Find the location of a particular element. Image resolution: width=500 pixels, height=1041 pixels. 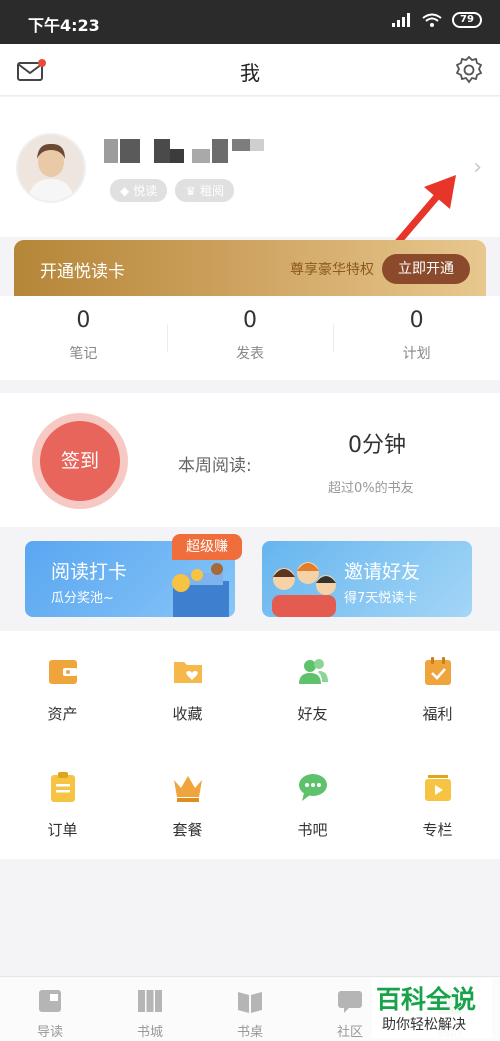

chevron-right-icon: › is located at coordinates (477, 167).